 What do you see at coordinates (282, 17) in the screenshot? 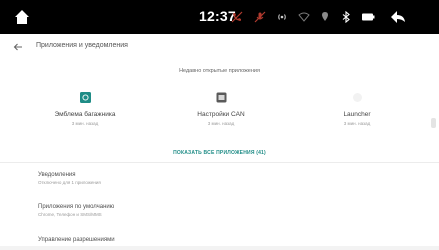
I see `signal-icon` at bounding box center [282, 17].